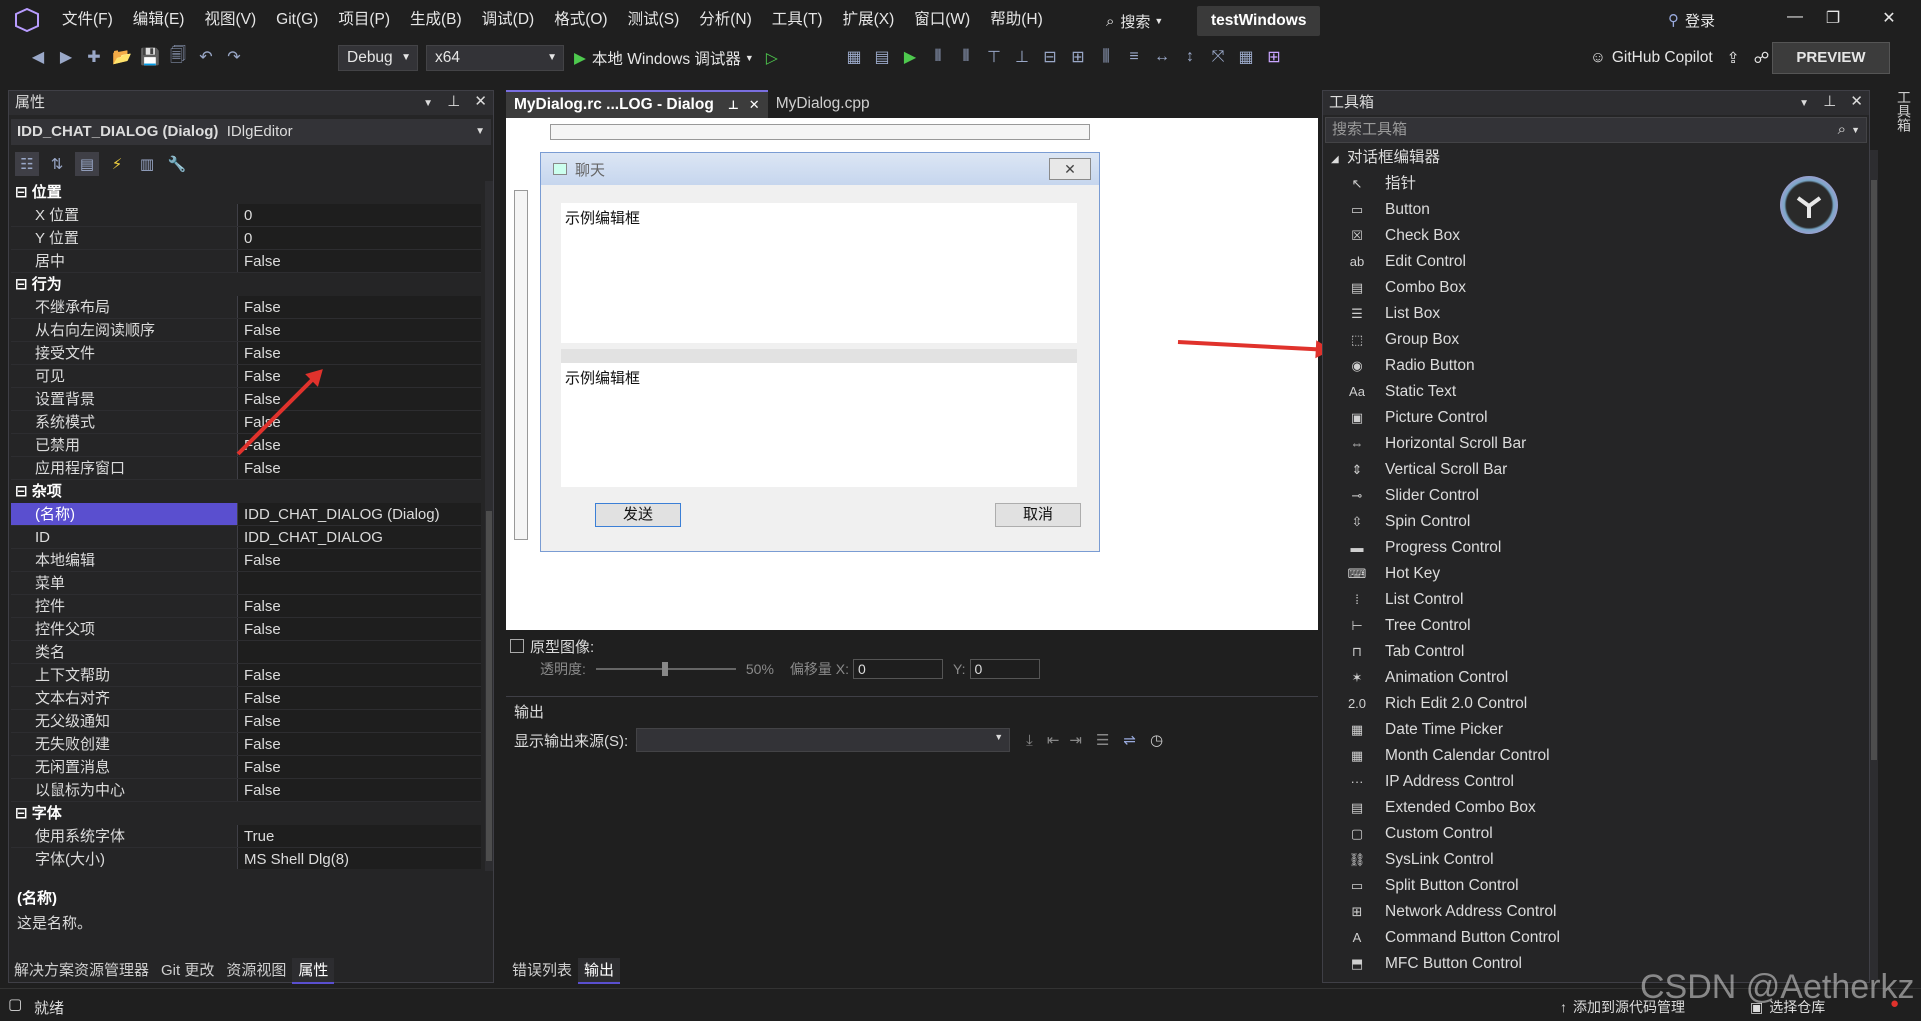 The width and height of the screenshot is (1921, 1021). I want to click on save-all-icon: 🗐, so click(178, 57).